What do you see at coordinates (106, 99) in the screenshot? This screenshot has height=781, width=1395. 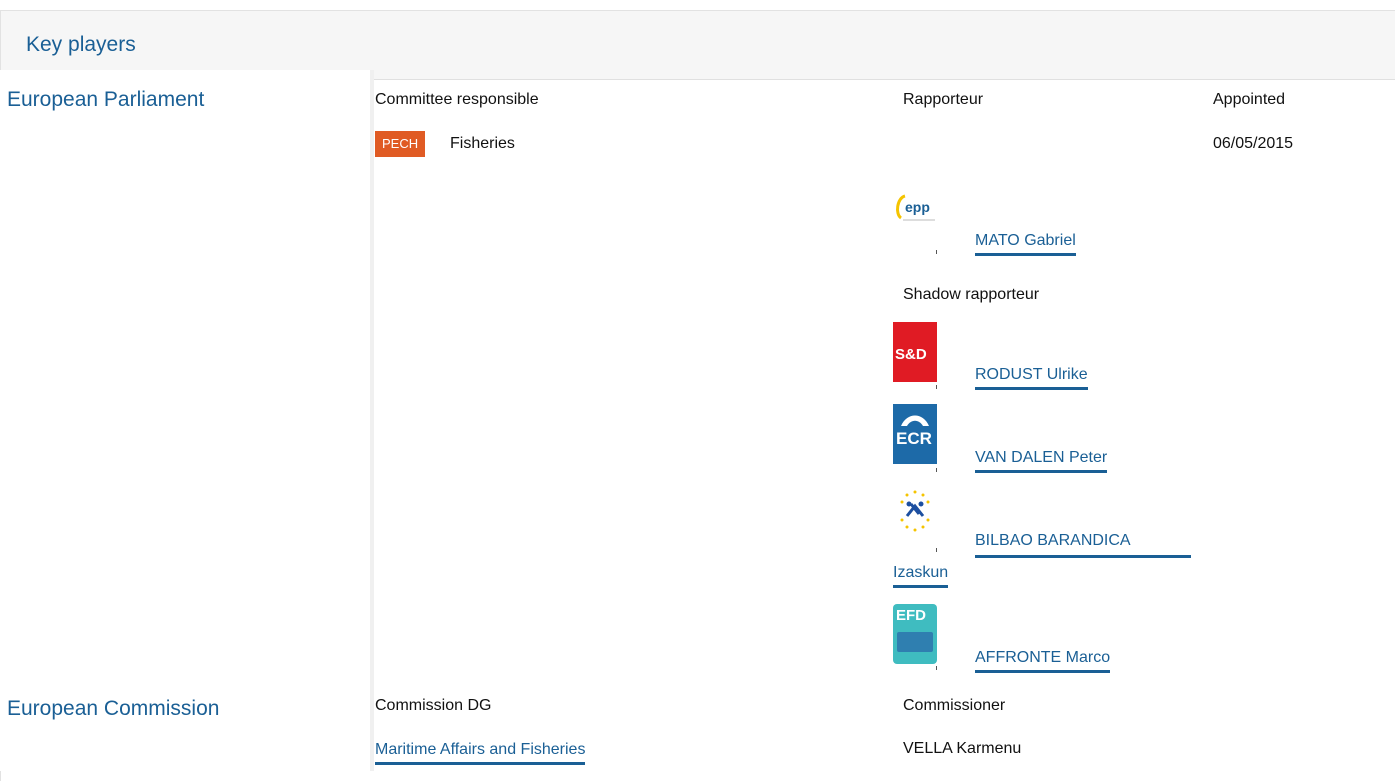 I see `institution-european-parliament: European Parliament` at bounding box center [106, 99].